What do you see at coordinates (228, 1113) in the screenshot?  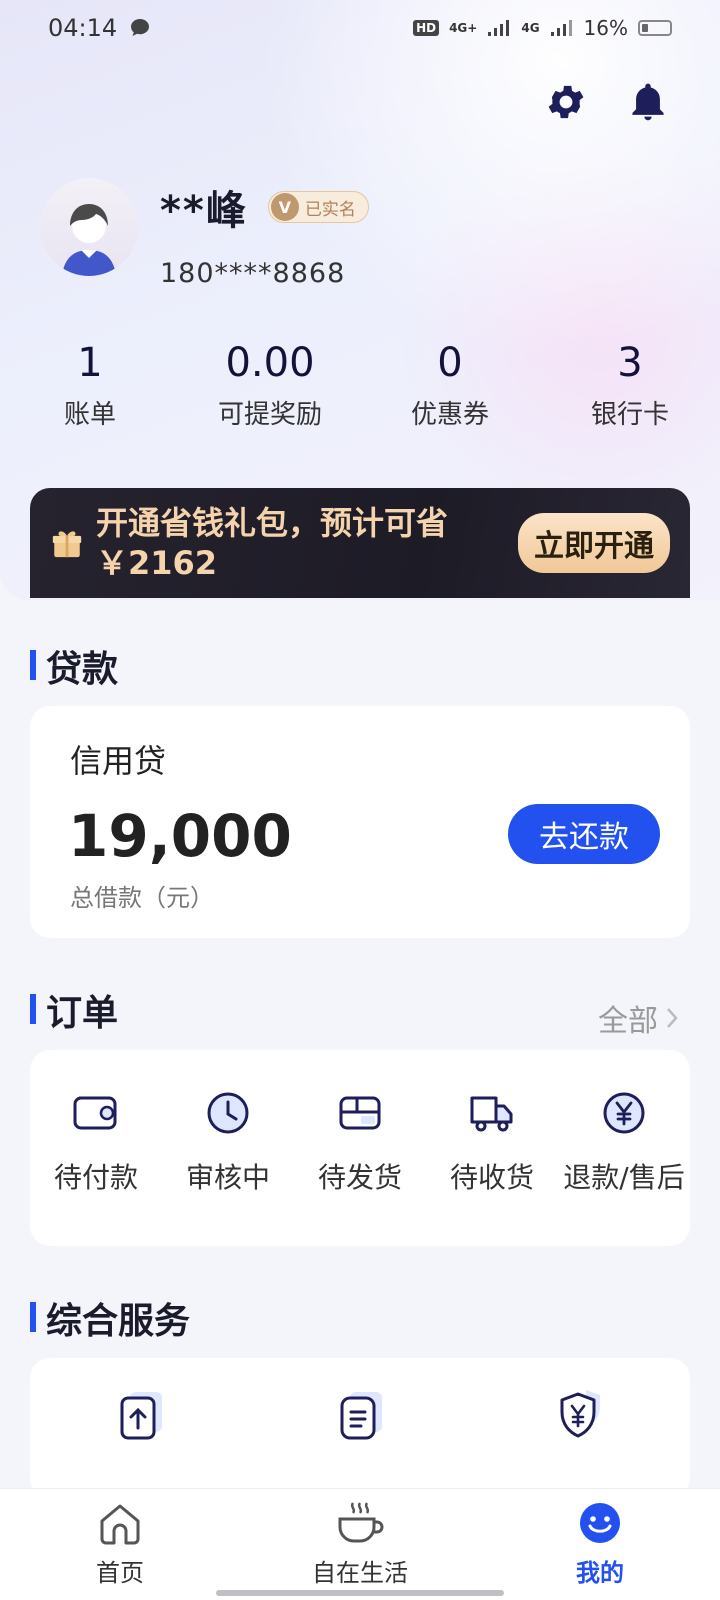 I see `clock-icon` at bounding box center [228, 1113].